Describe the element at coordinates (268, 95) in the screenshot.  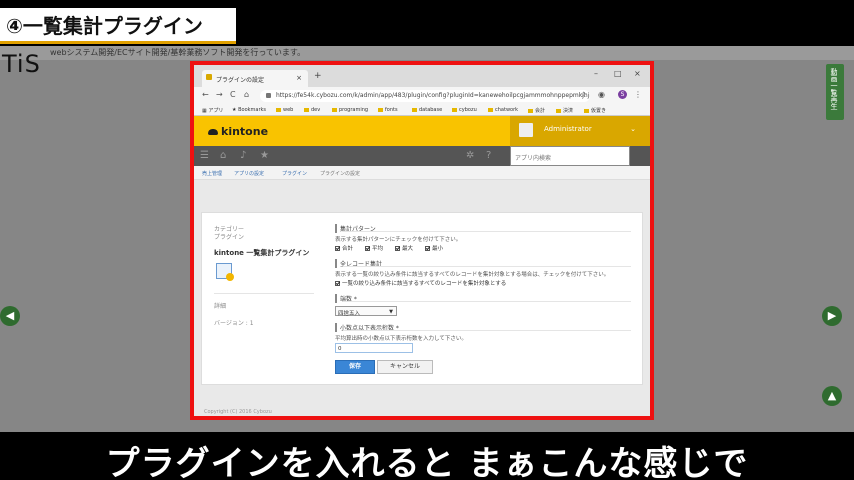
I see `lock-icon` at that location.